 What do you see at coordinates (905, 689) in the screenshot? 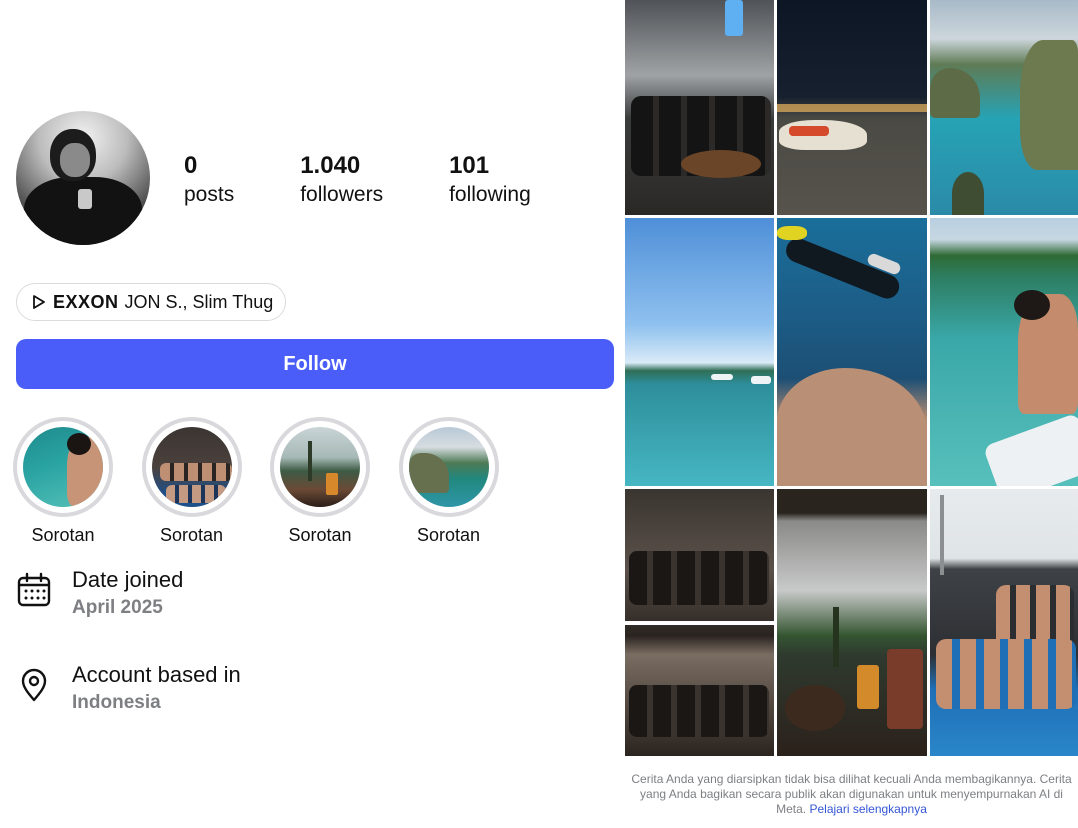
I see `cocktail-shape` at bounding box center [905, 689].